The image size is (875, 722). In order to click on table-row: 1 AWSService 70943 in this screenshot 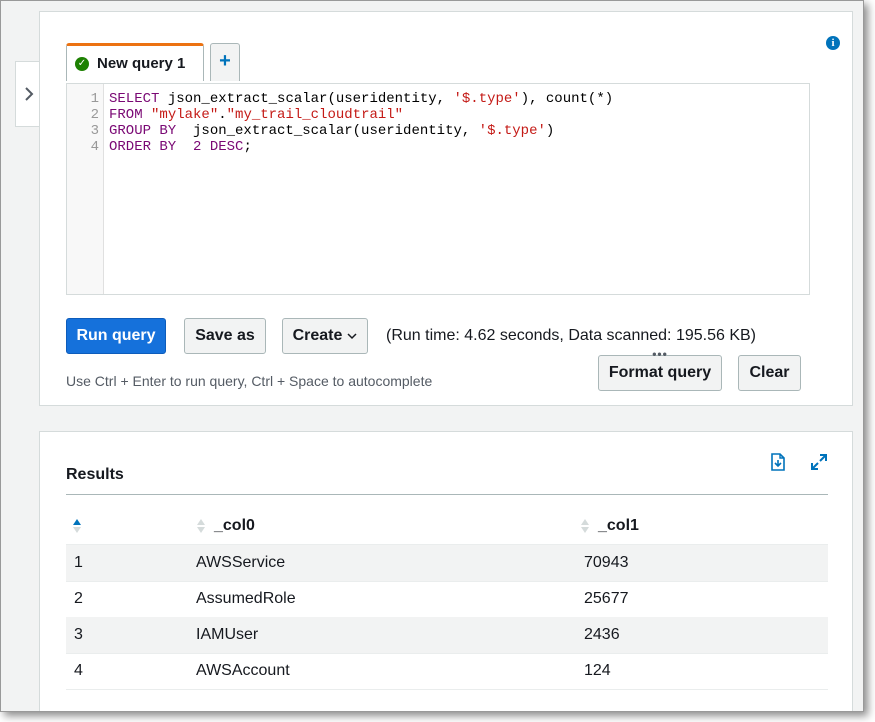, I will do `click(447, 563)`.